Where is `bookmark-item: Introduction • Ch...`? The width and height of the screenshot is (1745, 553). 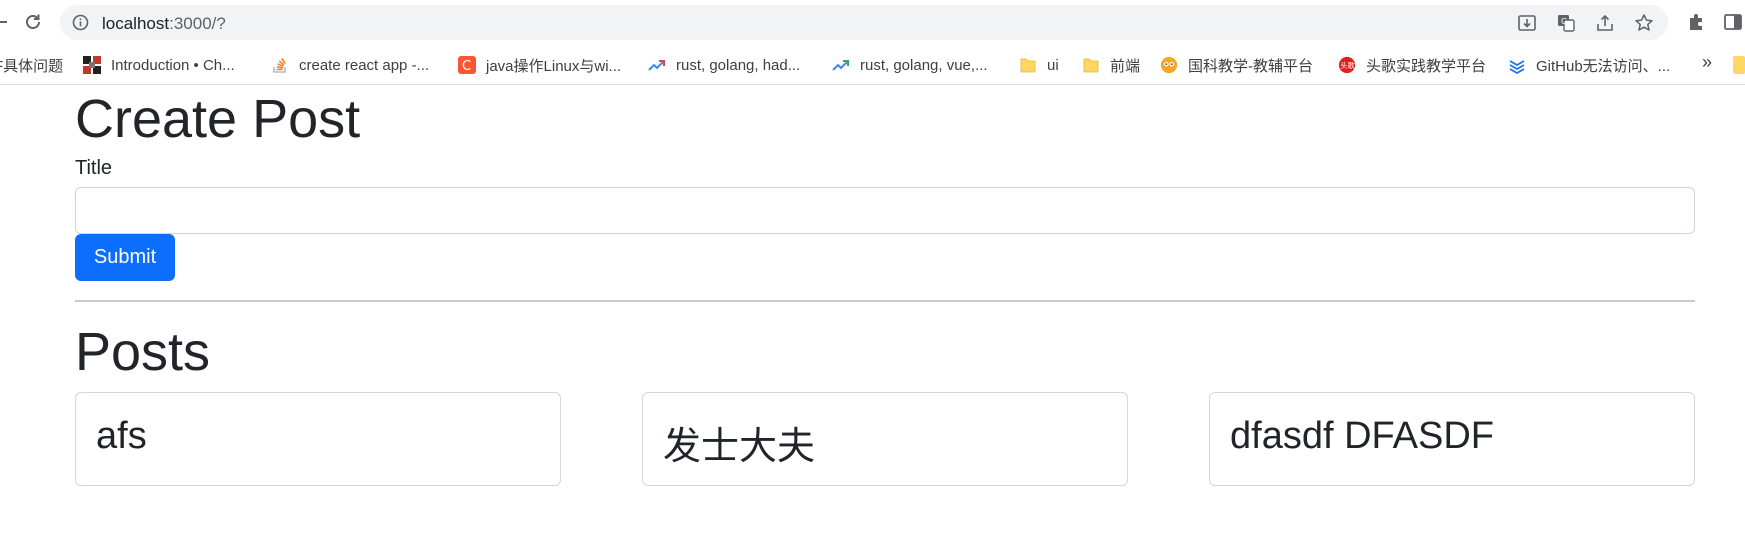 bookmark-item: Introduction • Ch... is located at coordinates (159, 65).